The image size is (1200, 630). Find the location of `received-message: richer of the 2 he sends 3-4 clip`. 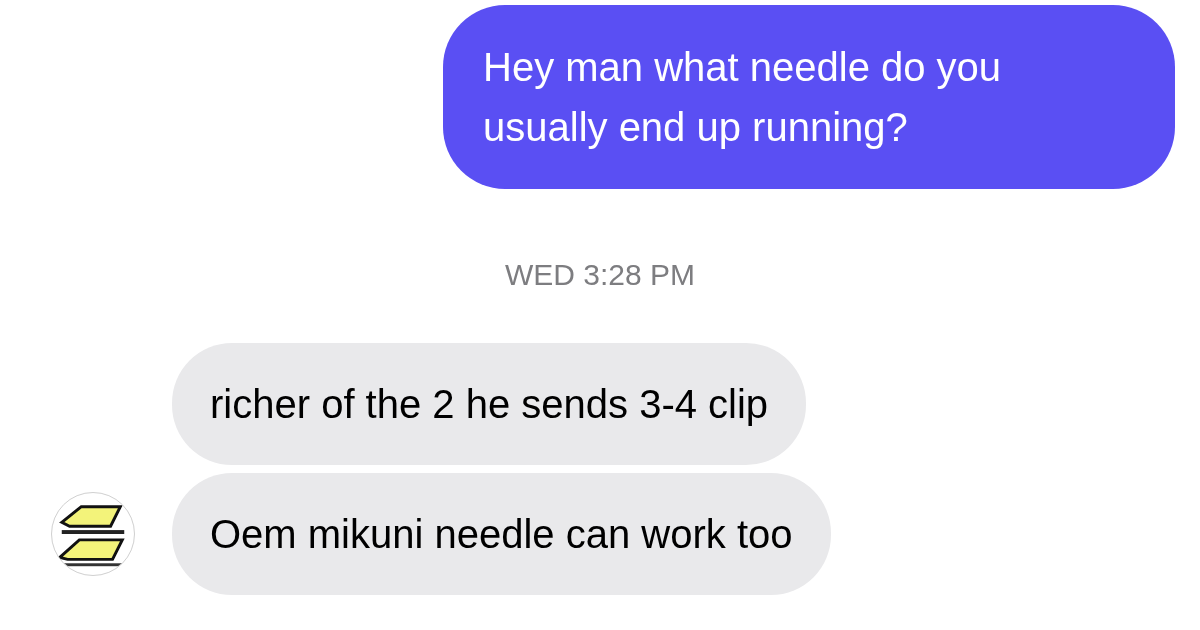

received-message: richer of the 2 he sends 3-4 clip is located at coordinates (489, 404).